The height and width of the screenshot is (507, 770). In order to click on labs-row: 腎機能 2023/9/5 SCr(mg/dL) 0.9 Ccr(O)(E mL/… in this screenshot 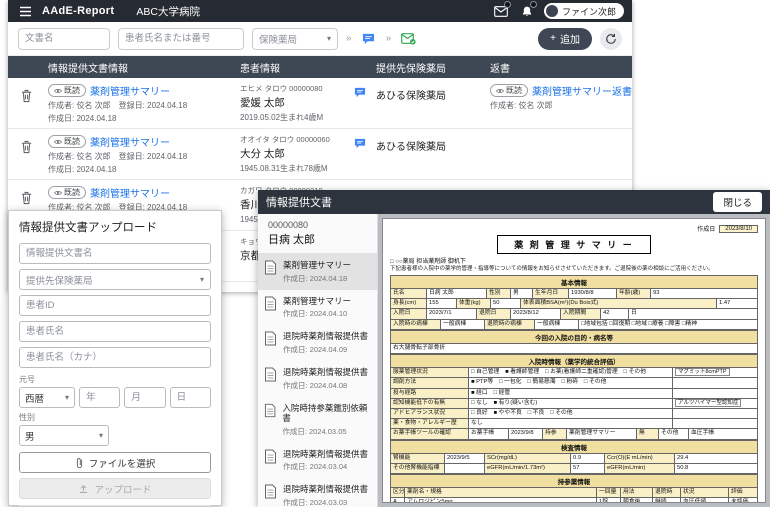, I will do `click(574, 457)`.